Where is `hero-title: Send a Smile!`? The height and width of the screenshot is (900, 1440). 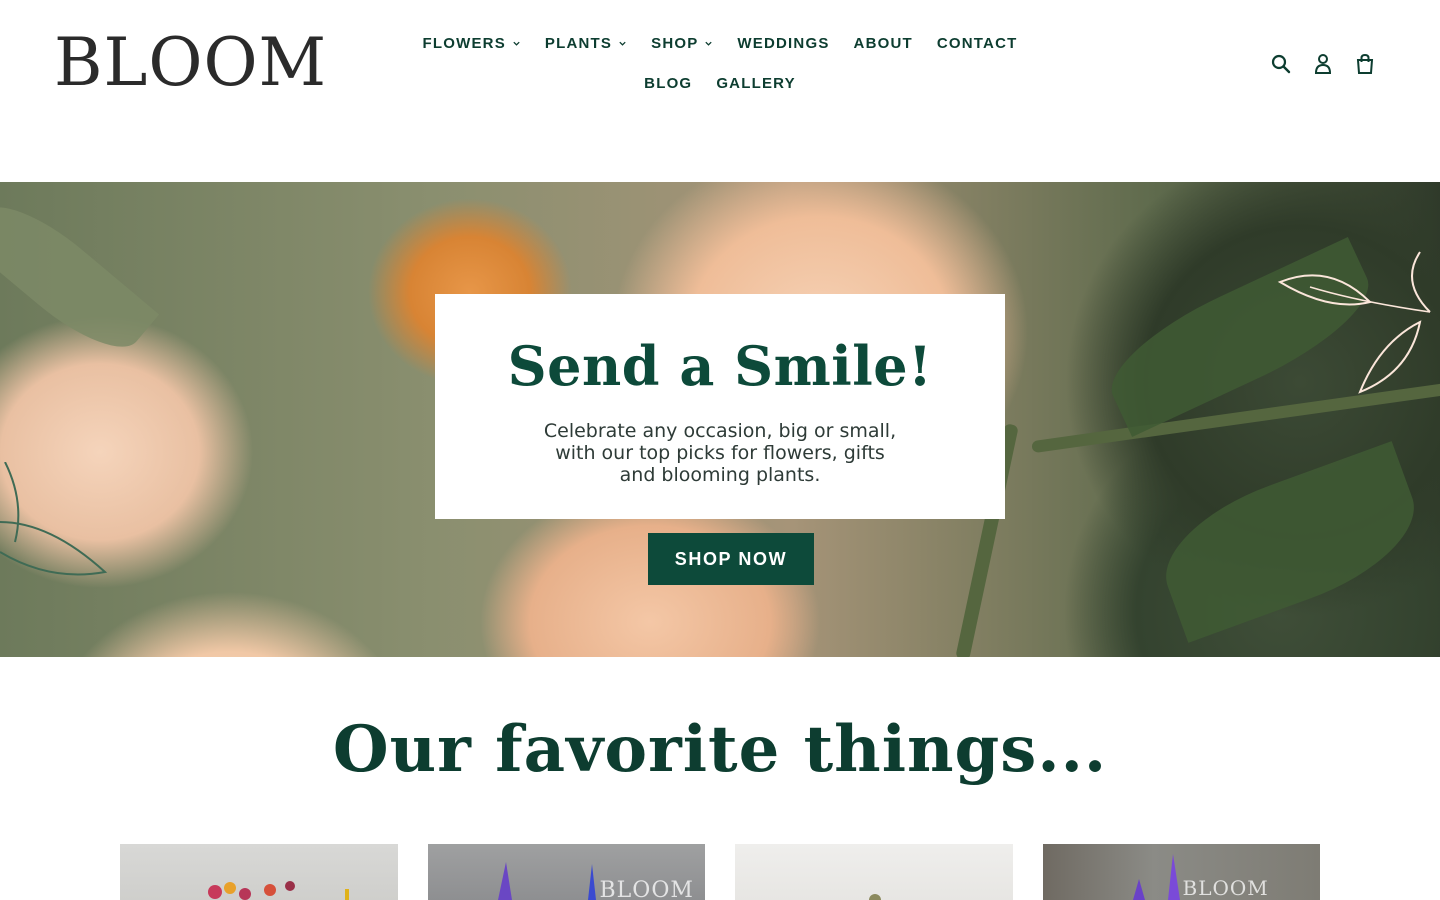 hero-title: Send a Smile! is located at coordinates (720, 366).